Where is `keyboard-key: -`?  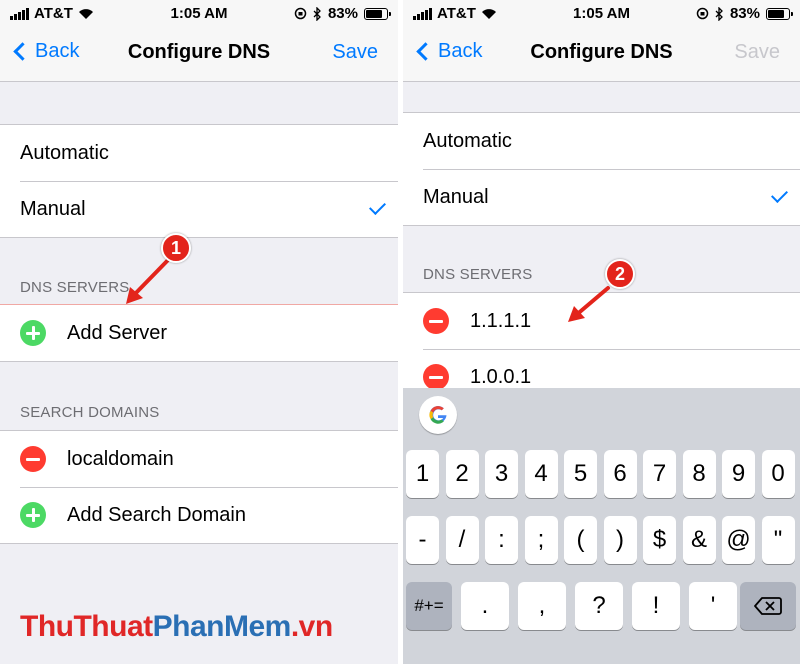
keyboard-key: - is located at coordinates (422, 540).